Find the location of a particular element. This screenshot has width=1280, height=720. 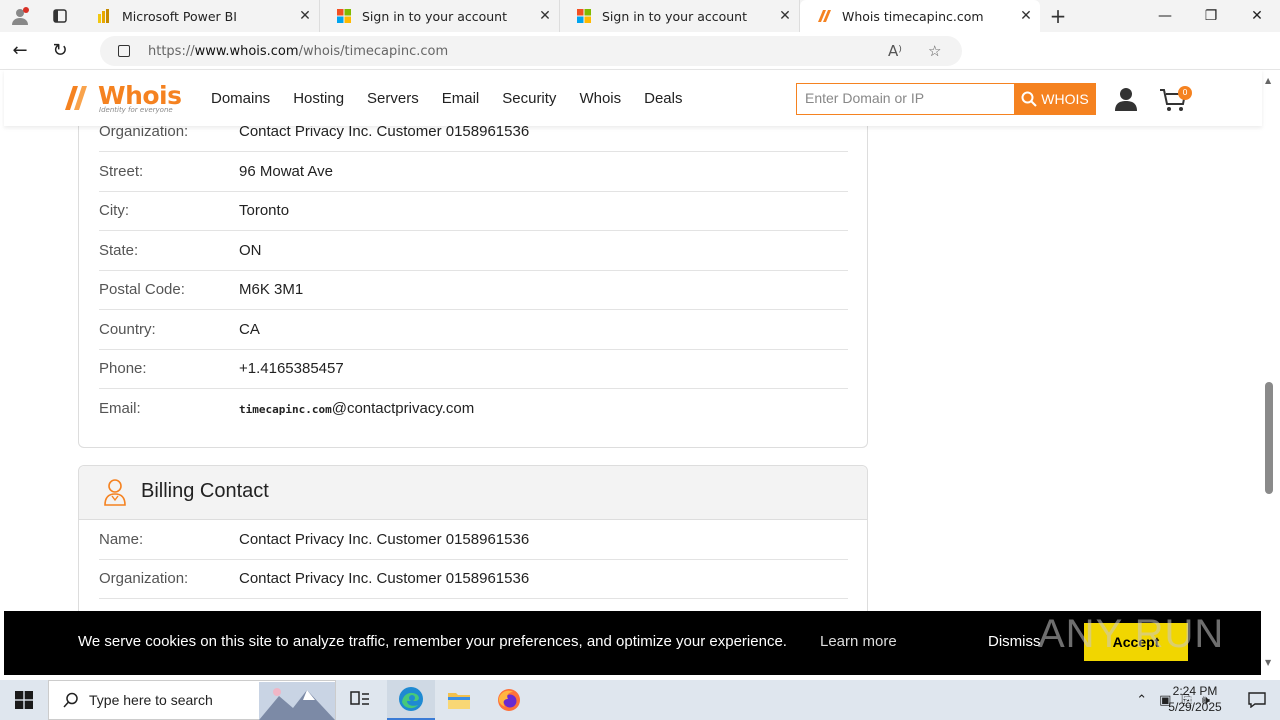

domain-search-input: Enter Domain or IP is located at coordinates (905, 99).